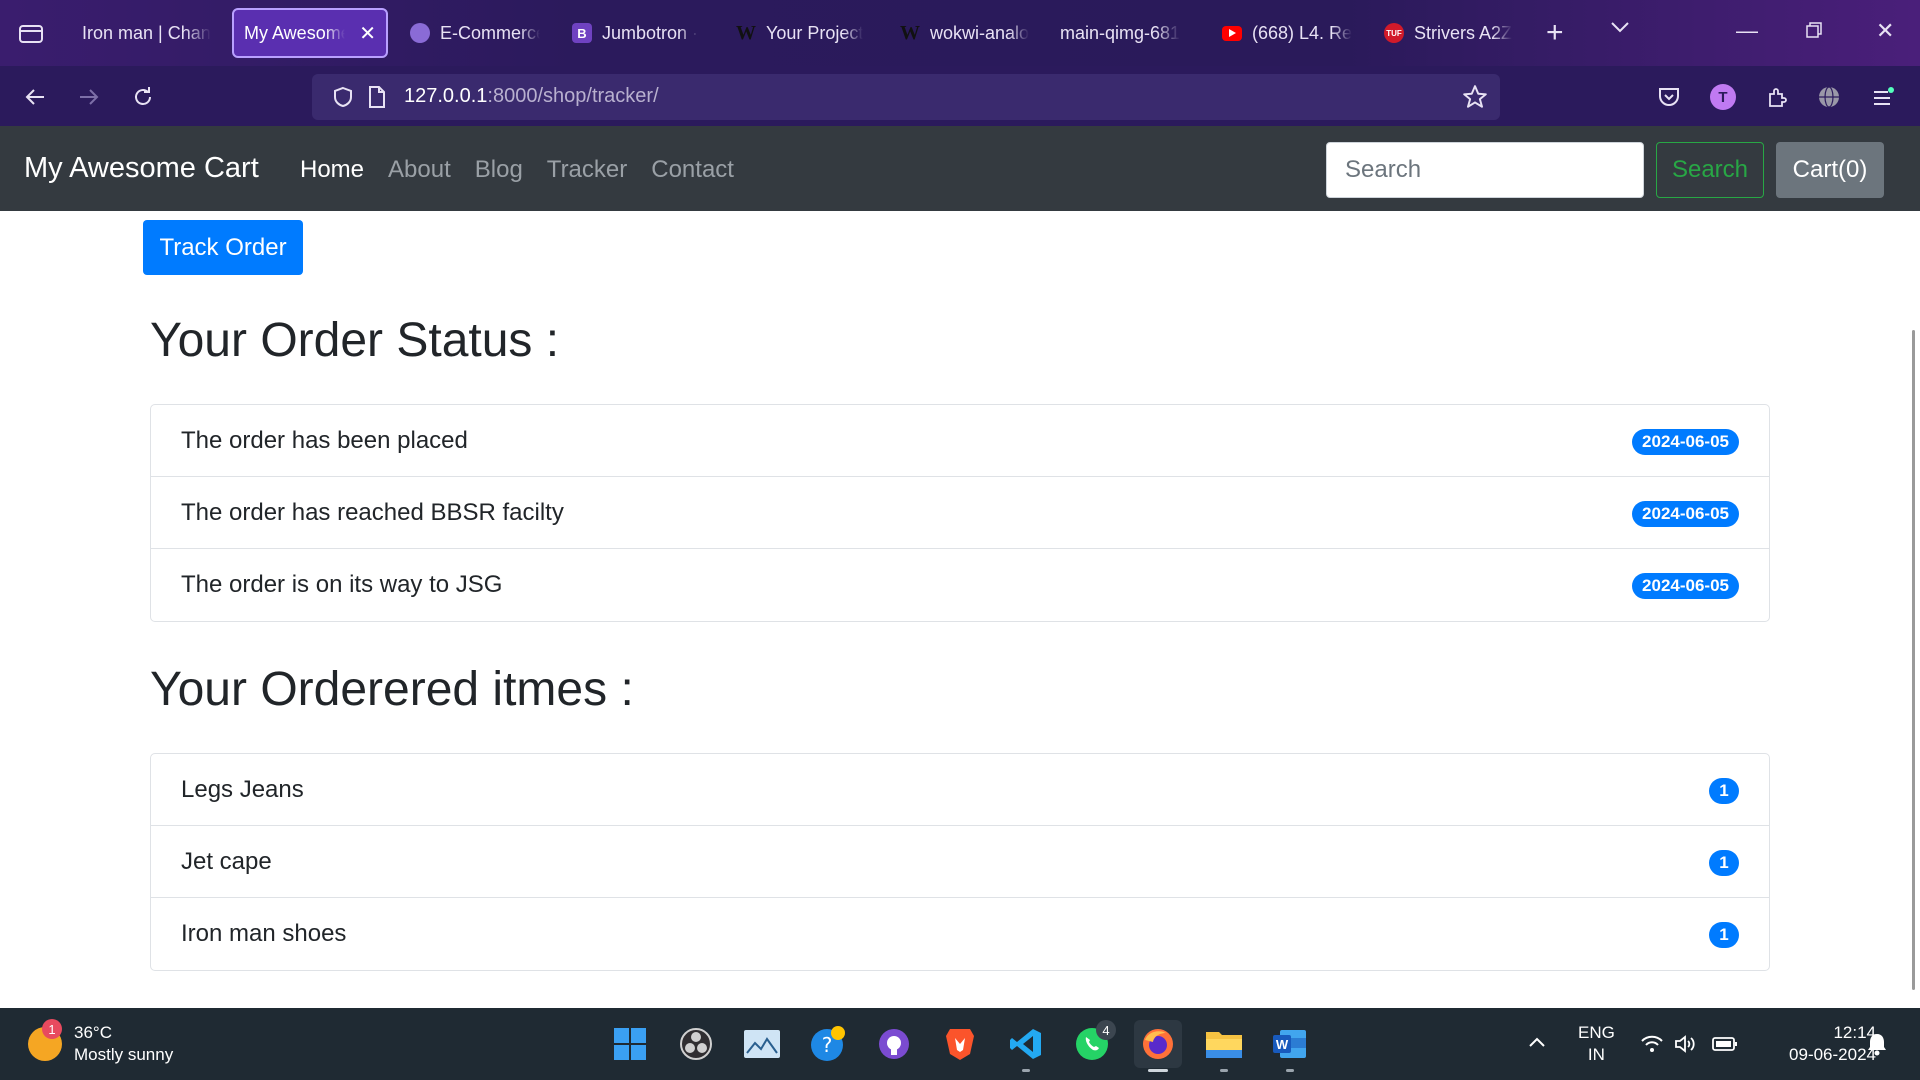 This screenshot has width=1920, height=1080. Describe the element at coordinates (31, 33) in the screenshot. I see `tab-overview-icon` at that location.